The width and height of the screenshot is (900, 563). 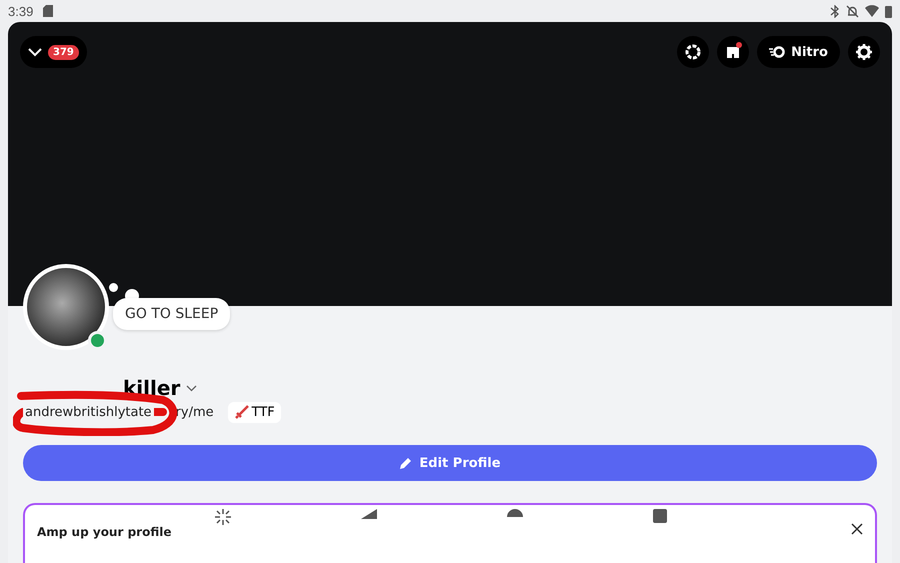 I want to click on unread-badge: 379, so click(x=63, y=52).